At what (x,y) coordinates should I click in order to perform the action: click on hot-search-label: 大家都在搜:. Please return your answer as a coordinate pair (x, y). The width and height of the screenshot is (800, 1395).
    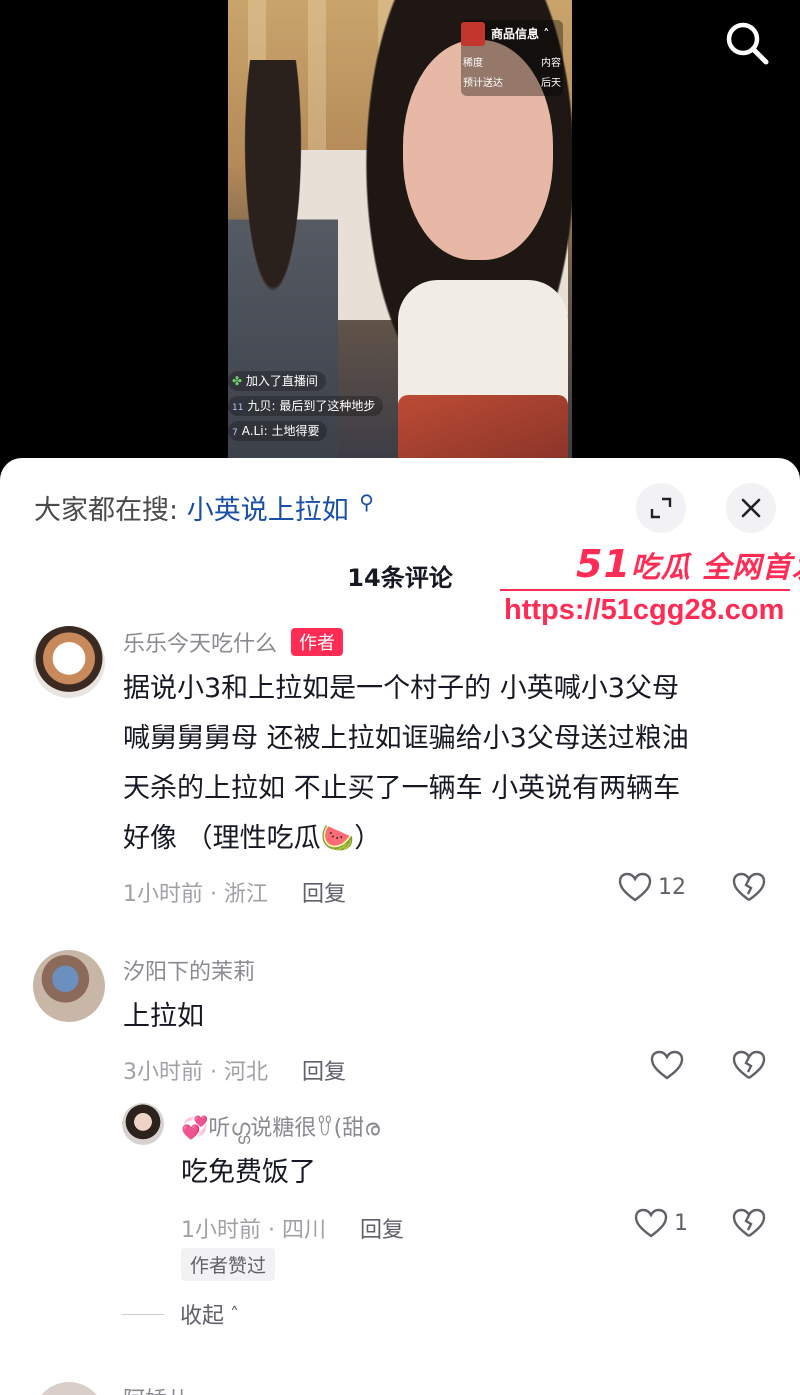
    Looking at the image, I should click on (106, 510).